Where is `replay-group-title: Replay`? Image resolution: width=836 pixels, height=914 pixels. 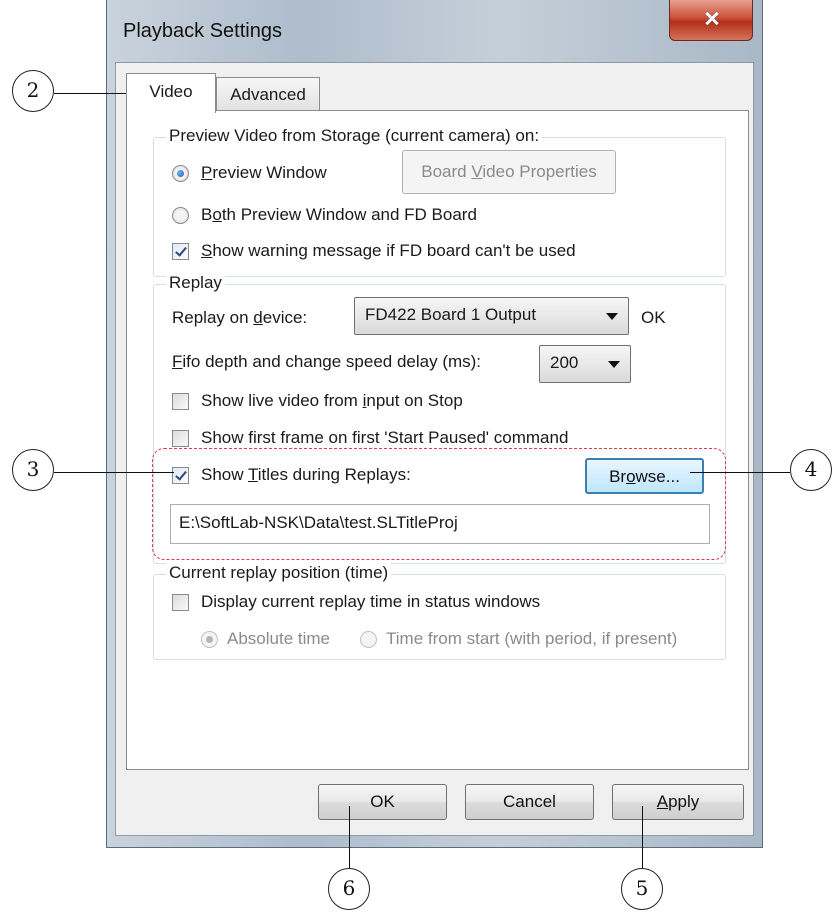
replay-group-title: Replay is located at coordinates (195, 283).